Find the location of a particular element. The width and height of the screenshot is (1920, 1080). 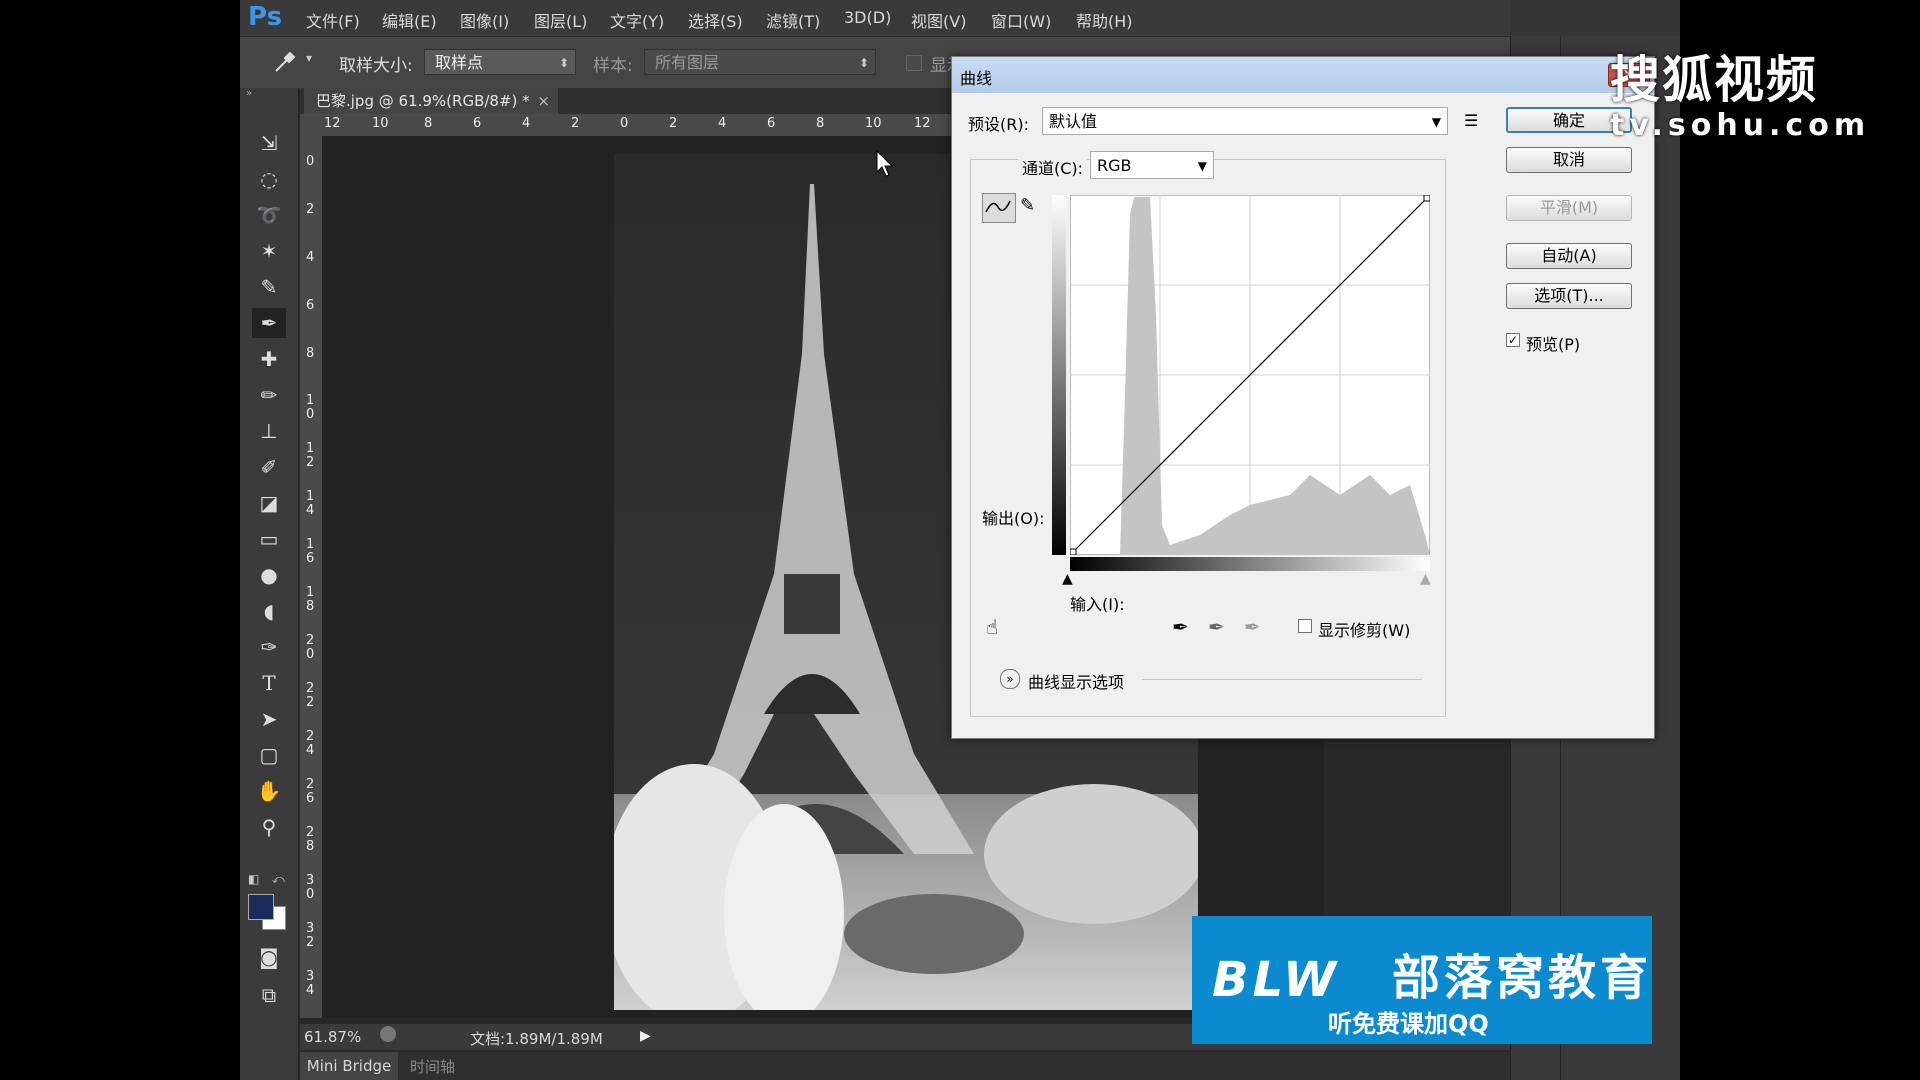

pencil-tool-icon: ✎ is located at coordinates (1027, 205).